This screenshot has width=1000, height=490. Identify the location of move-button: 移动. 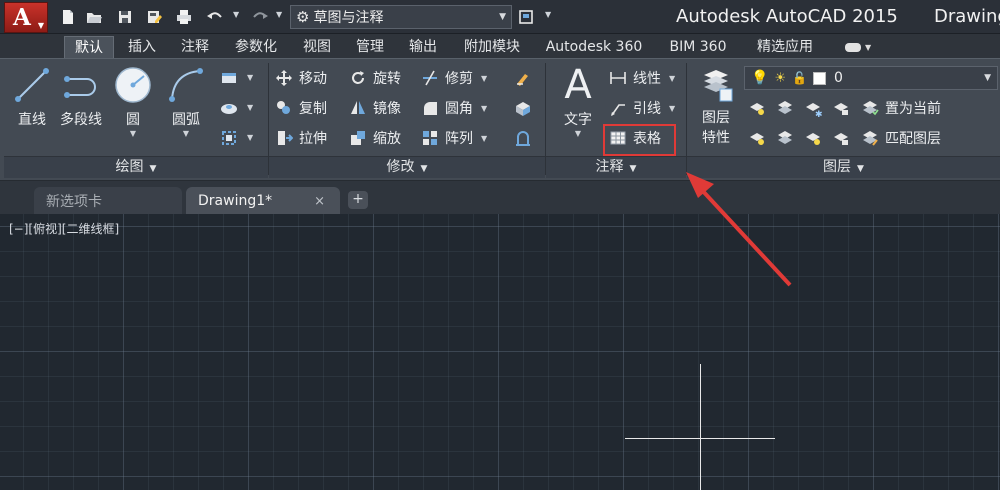
(300, 78).